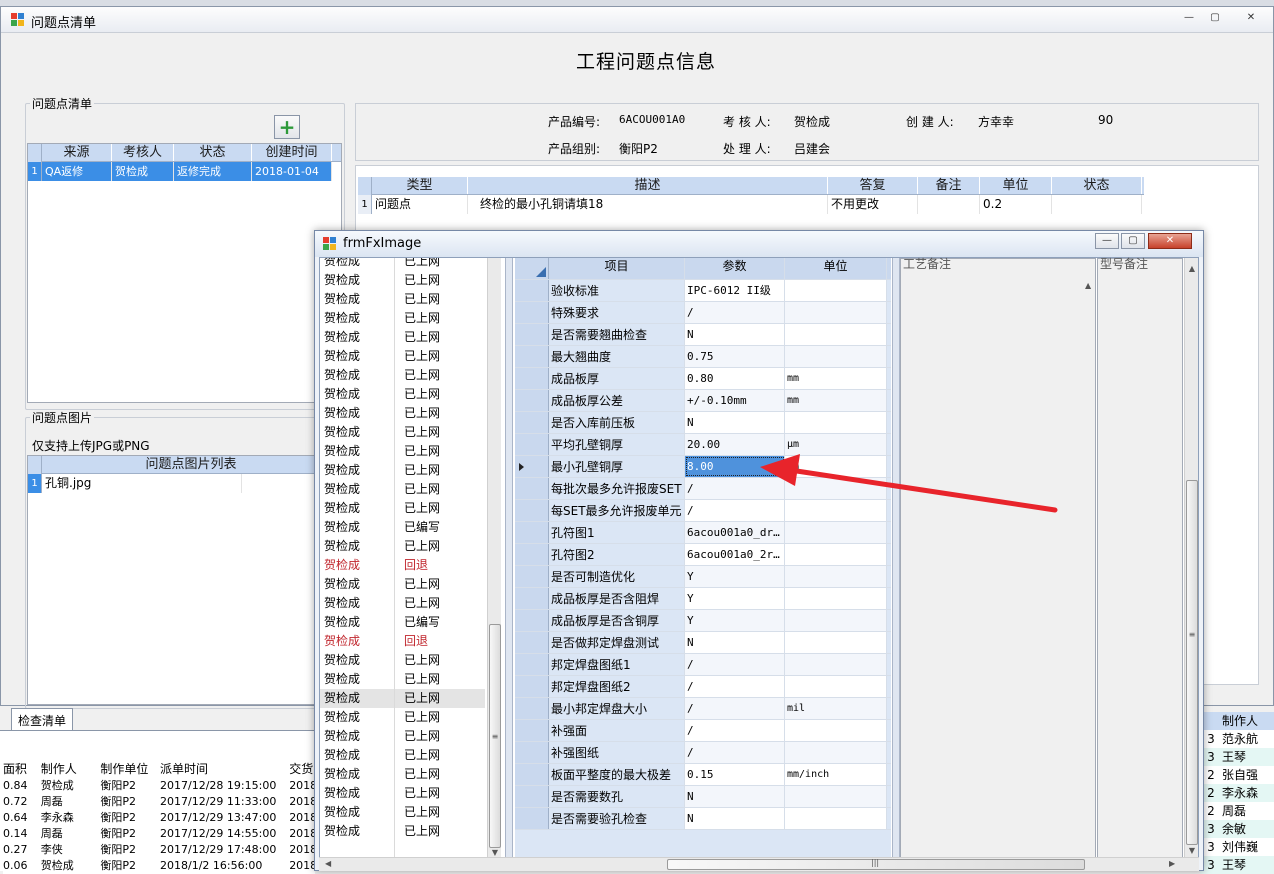  I want to click on scroll-up-icon: ▲, so click(1088, 285).